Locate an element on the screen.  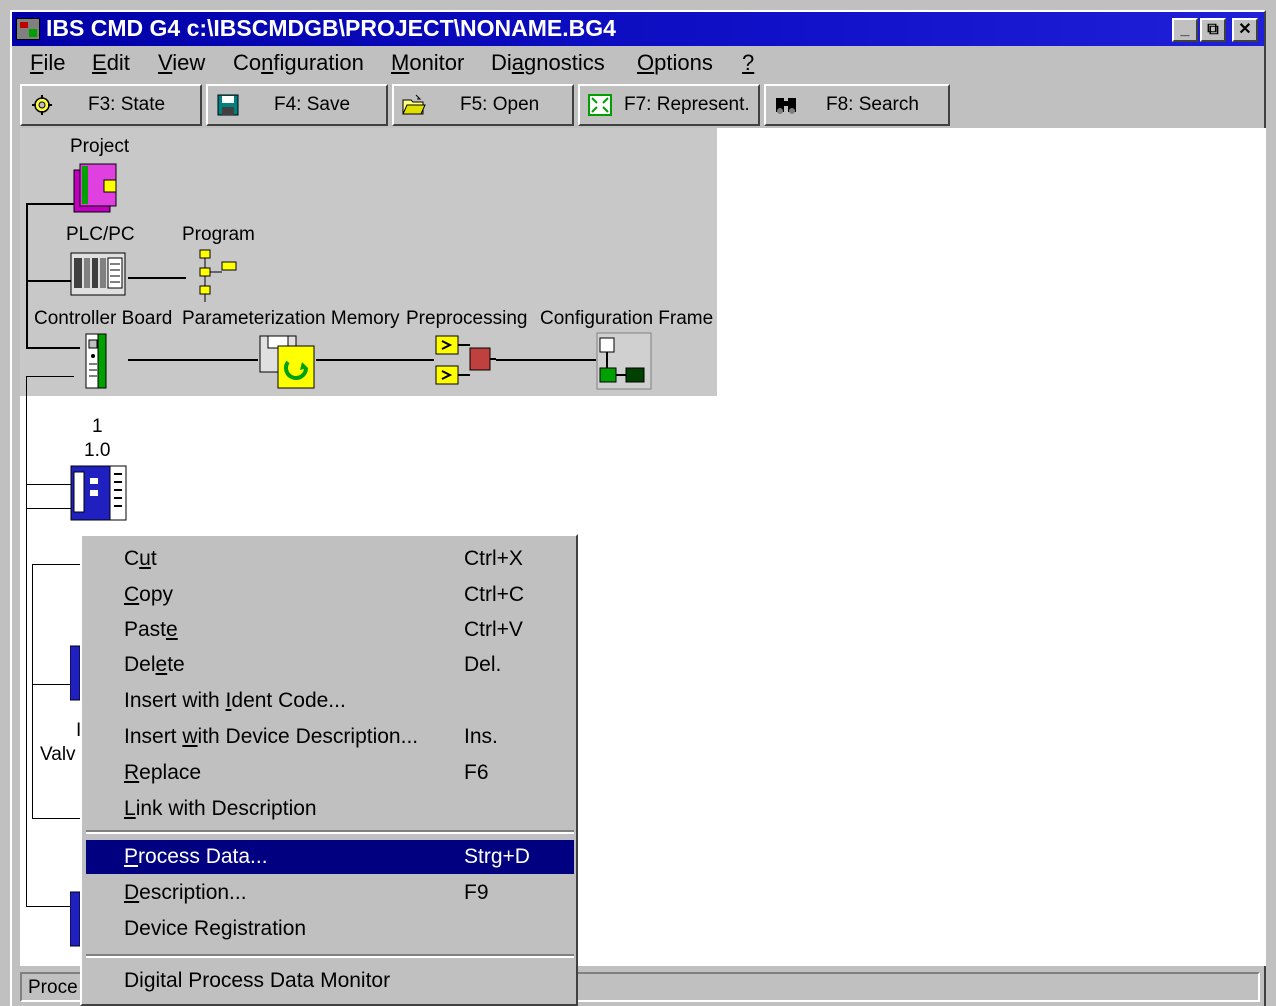
menu-item-delete: Delete Del. is located at coordinates (330, 665).